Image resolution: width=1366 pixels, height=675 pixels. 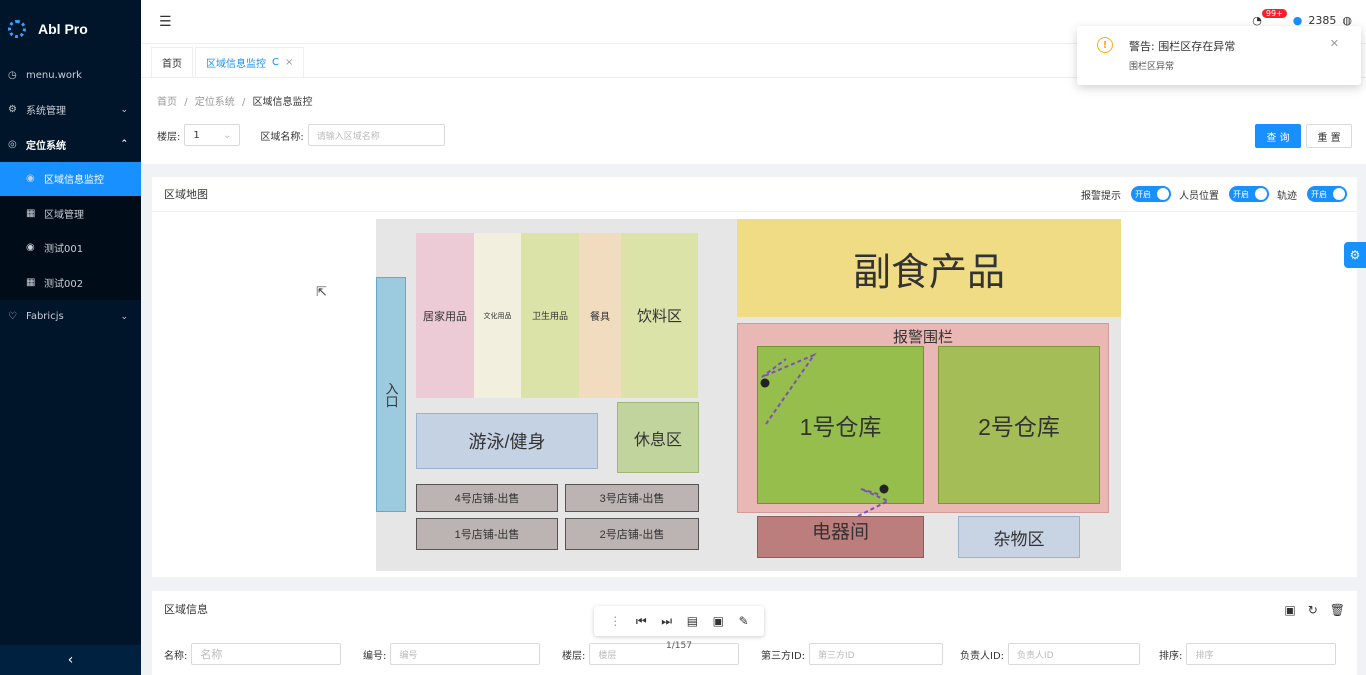 What do you see at coordinates (215, 102) in the screenshot?
I see `breadcrumb-level2: 定位系统` at bounding box center [215, 102].